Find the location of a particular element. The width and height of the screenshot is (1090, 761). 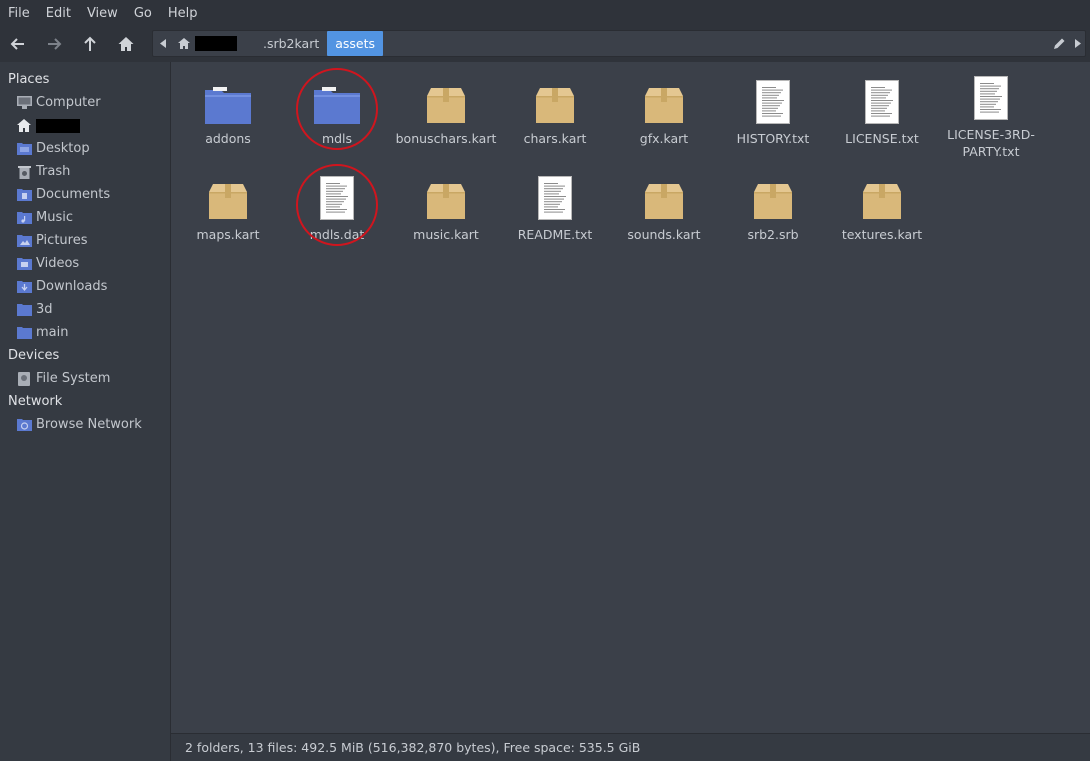

file-item: sounds.kart is located at coordinates (664, 210).